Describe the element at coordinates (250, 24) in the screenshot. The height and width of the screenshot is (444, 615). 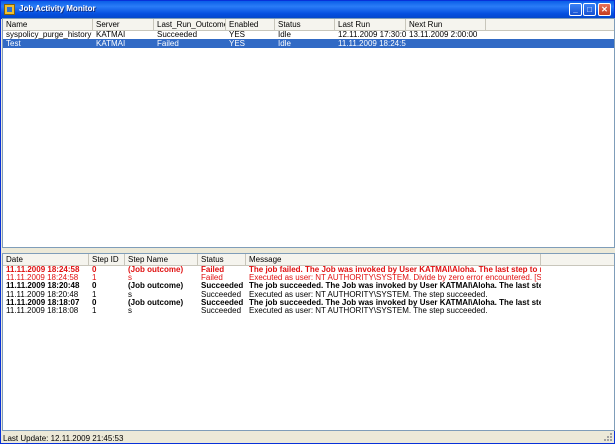
I see `column-header-enabled: Enabled` at that location.